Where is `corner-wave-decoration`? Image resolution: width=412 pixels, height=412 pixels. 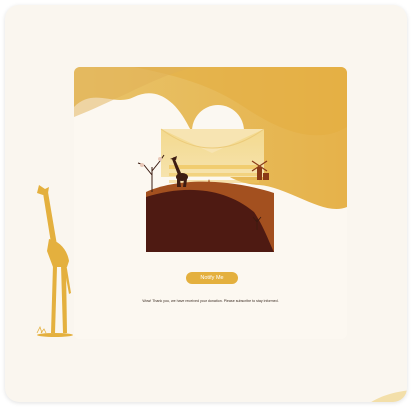
corner-wave-decoration is located at coordinates (389, 396).